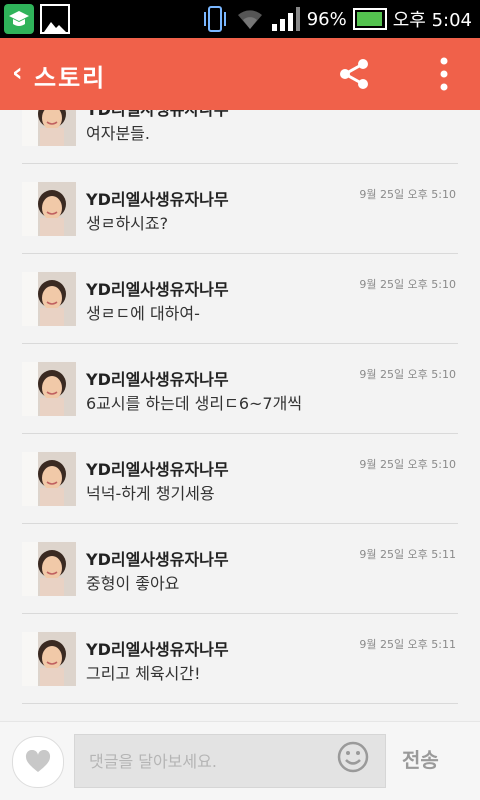  What do you see at coordinates (157, 648) in the screenshot?
I see `commenter-name: YD리엘사생유자나무` at bounding box center [157, 648].